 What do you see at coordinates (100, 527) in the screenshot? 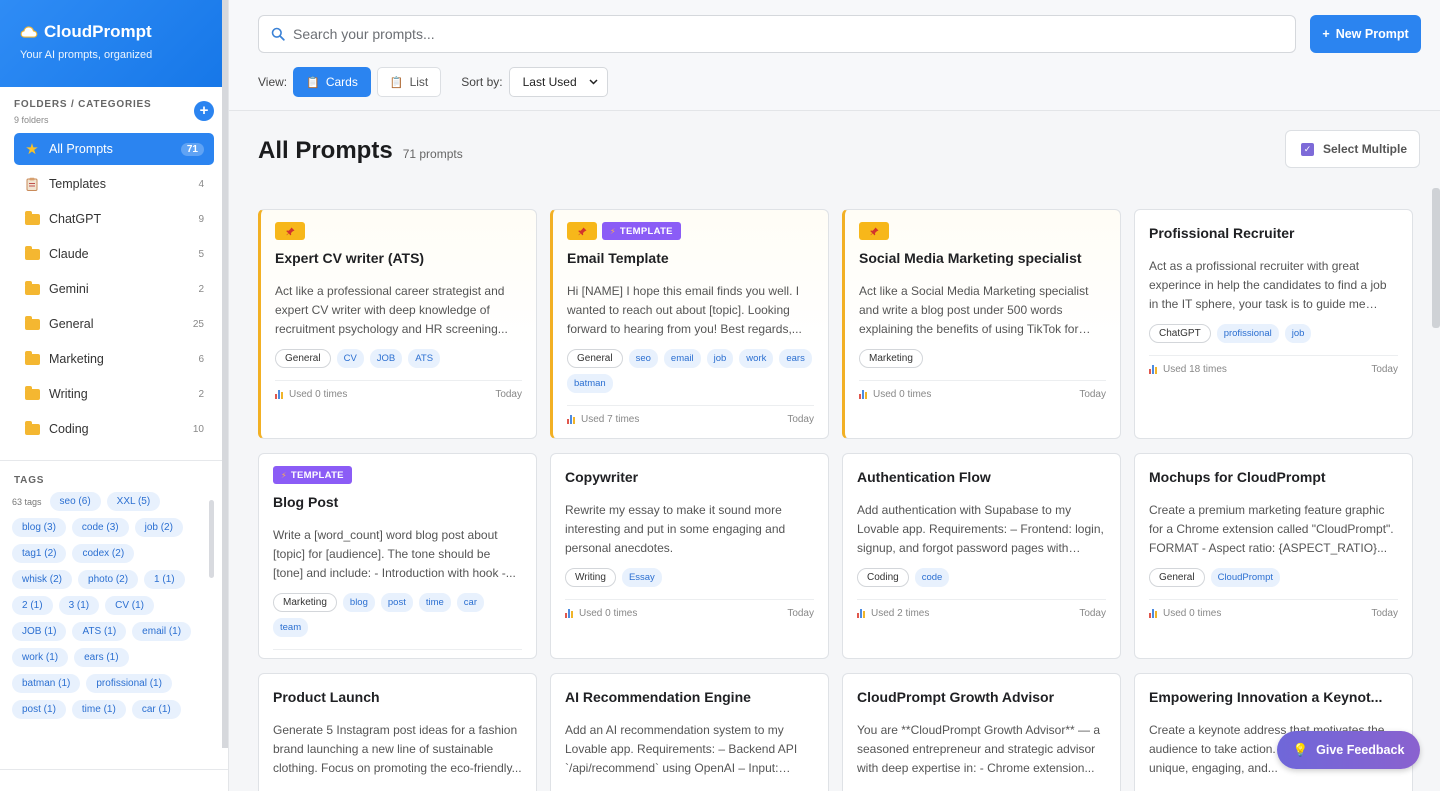
I see `tag-filter: code (3)` at bounding box center [100, 527].